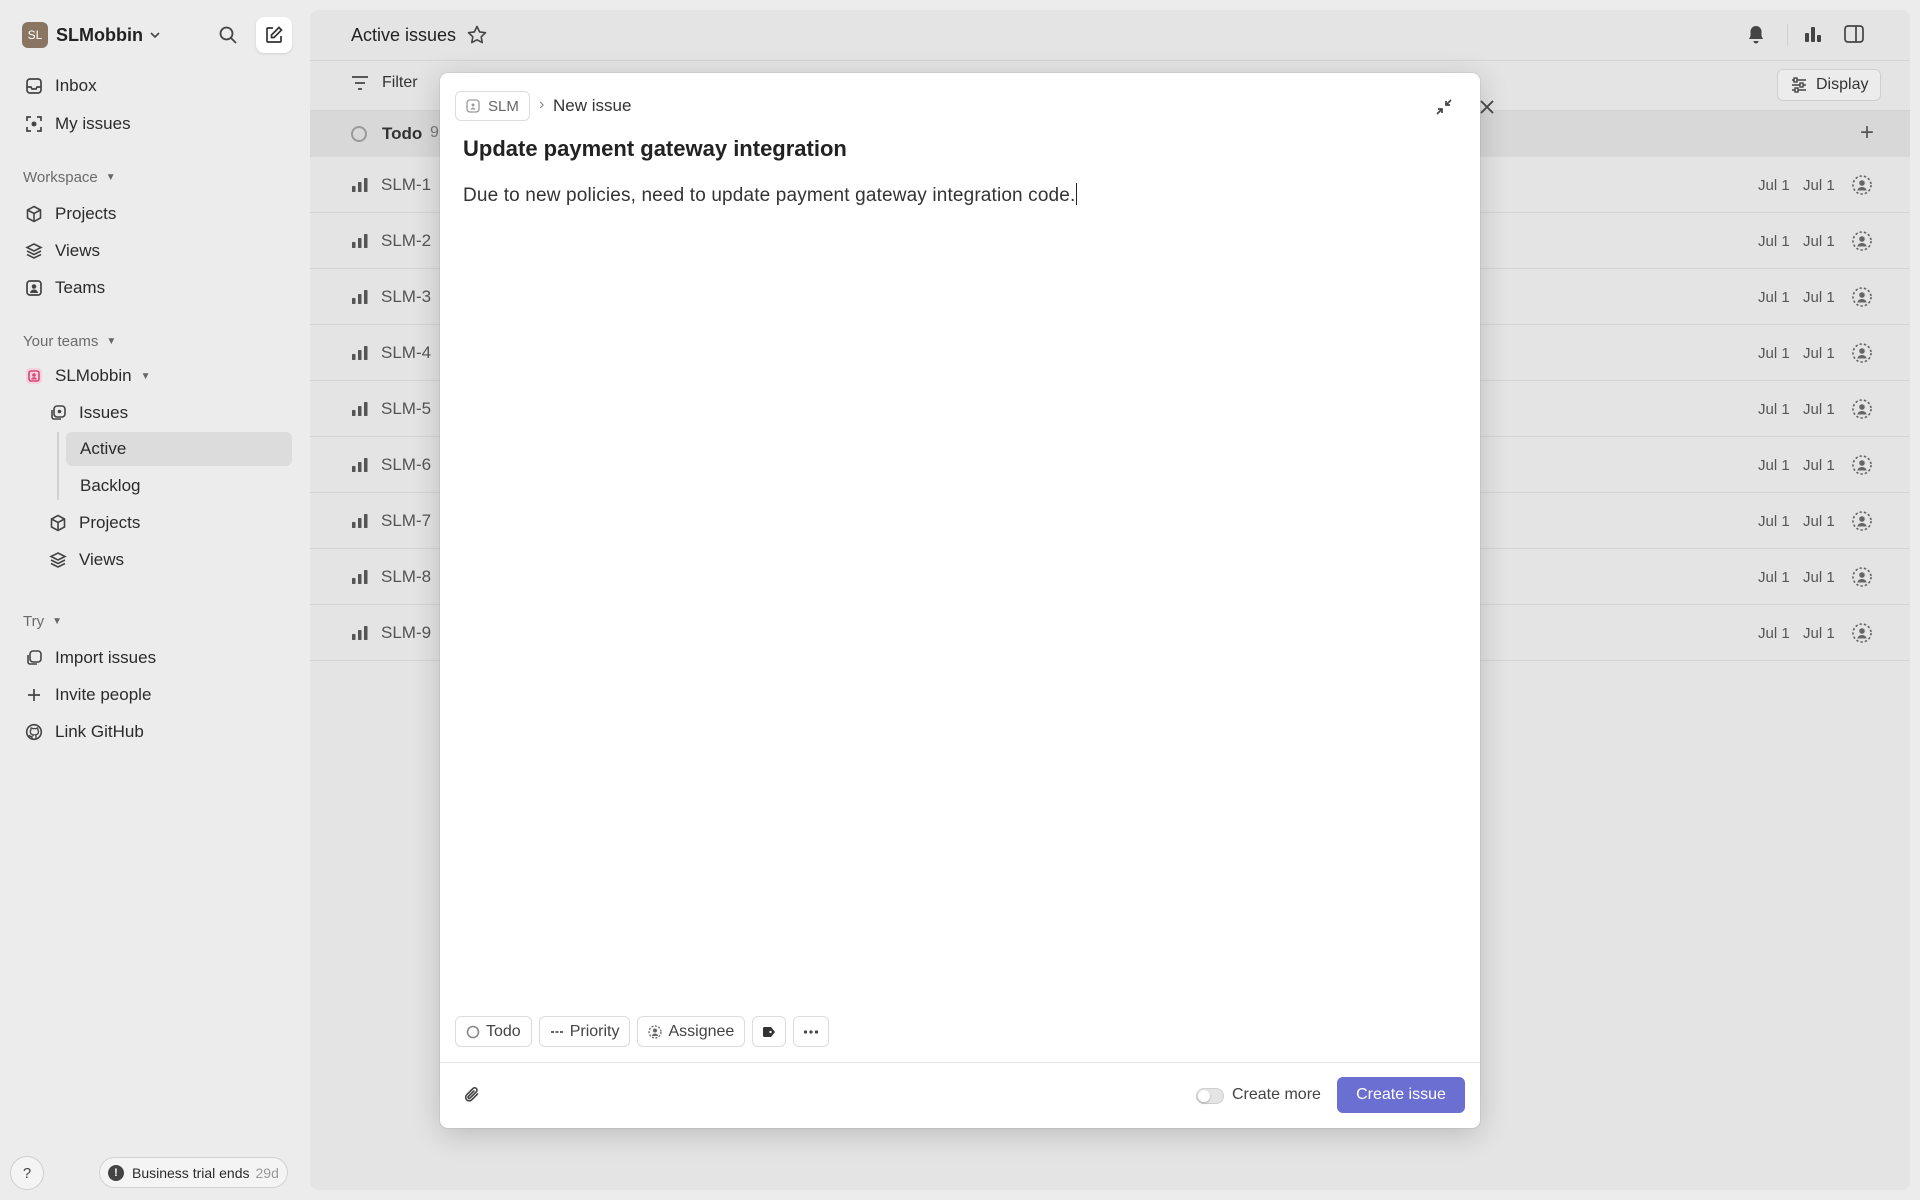 The height and width of the screenshot is (1200, 1920). Describe the element at coordinates (503, 1031) in the screenshot. I see `status-label: Todo` at that location.